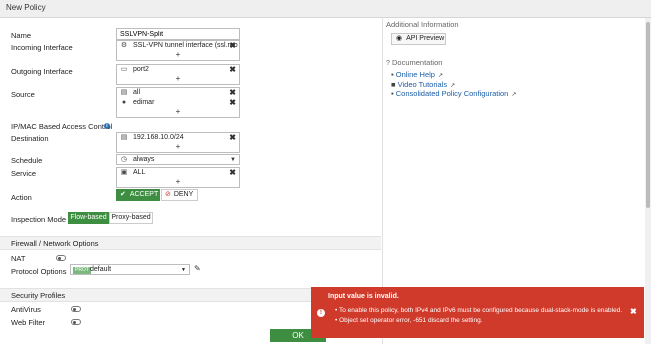  Describe the element at coordinates (130, 269) in the screenshot. I see `protocol-options-select: PROT default ▼` at that location.